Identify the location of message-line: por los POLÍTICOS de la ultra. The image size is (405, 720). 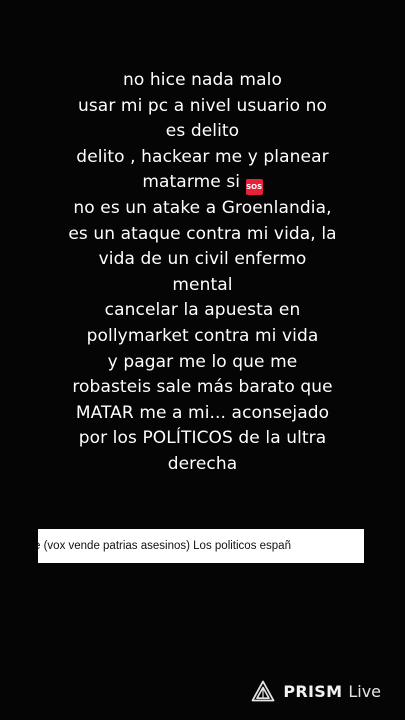
(202, 438).